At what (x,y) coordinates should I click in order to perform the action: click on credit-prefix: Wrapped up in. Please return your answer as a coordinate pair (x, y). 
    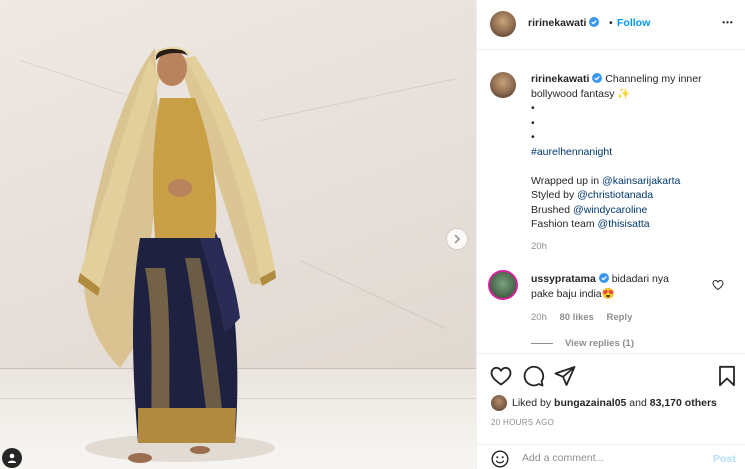
    Looking at the image, I should click on (567, 180).